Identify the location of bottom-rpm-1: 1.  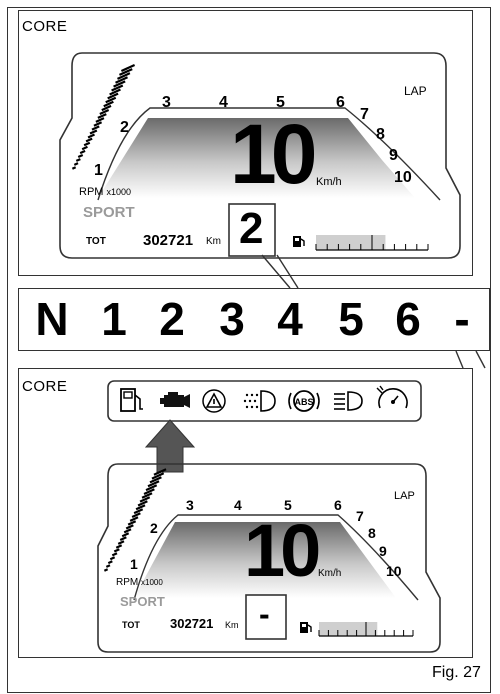
(134, 564).